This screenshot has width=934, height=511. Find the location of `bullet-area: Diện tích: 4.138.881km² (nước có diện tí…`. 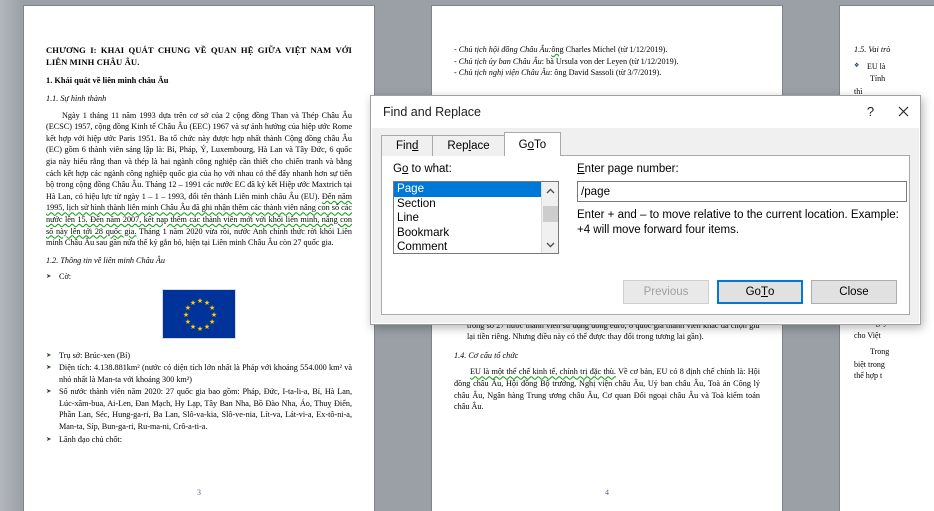

bullet-area: Diện tích: 4.138.881km² (nước có diện tí… is located at coordinates (199, 373).